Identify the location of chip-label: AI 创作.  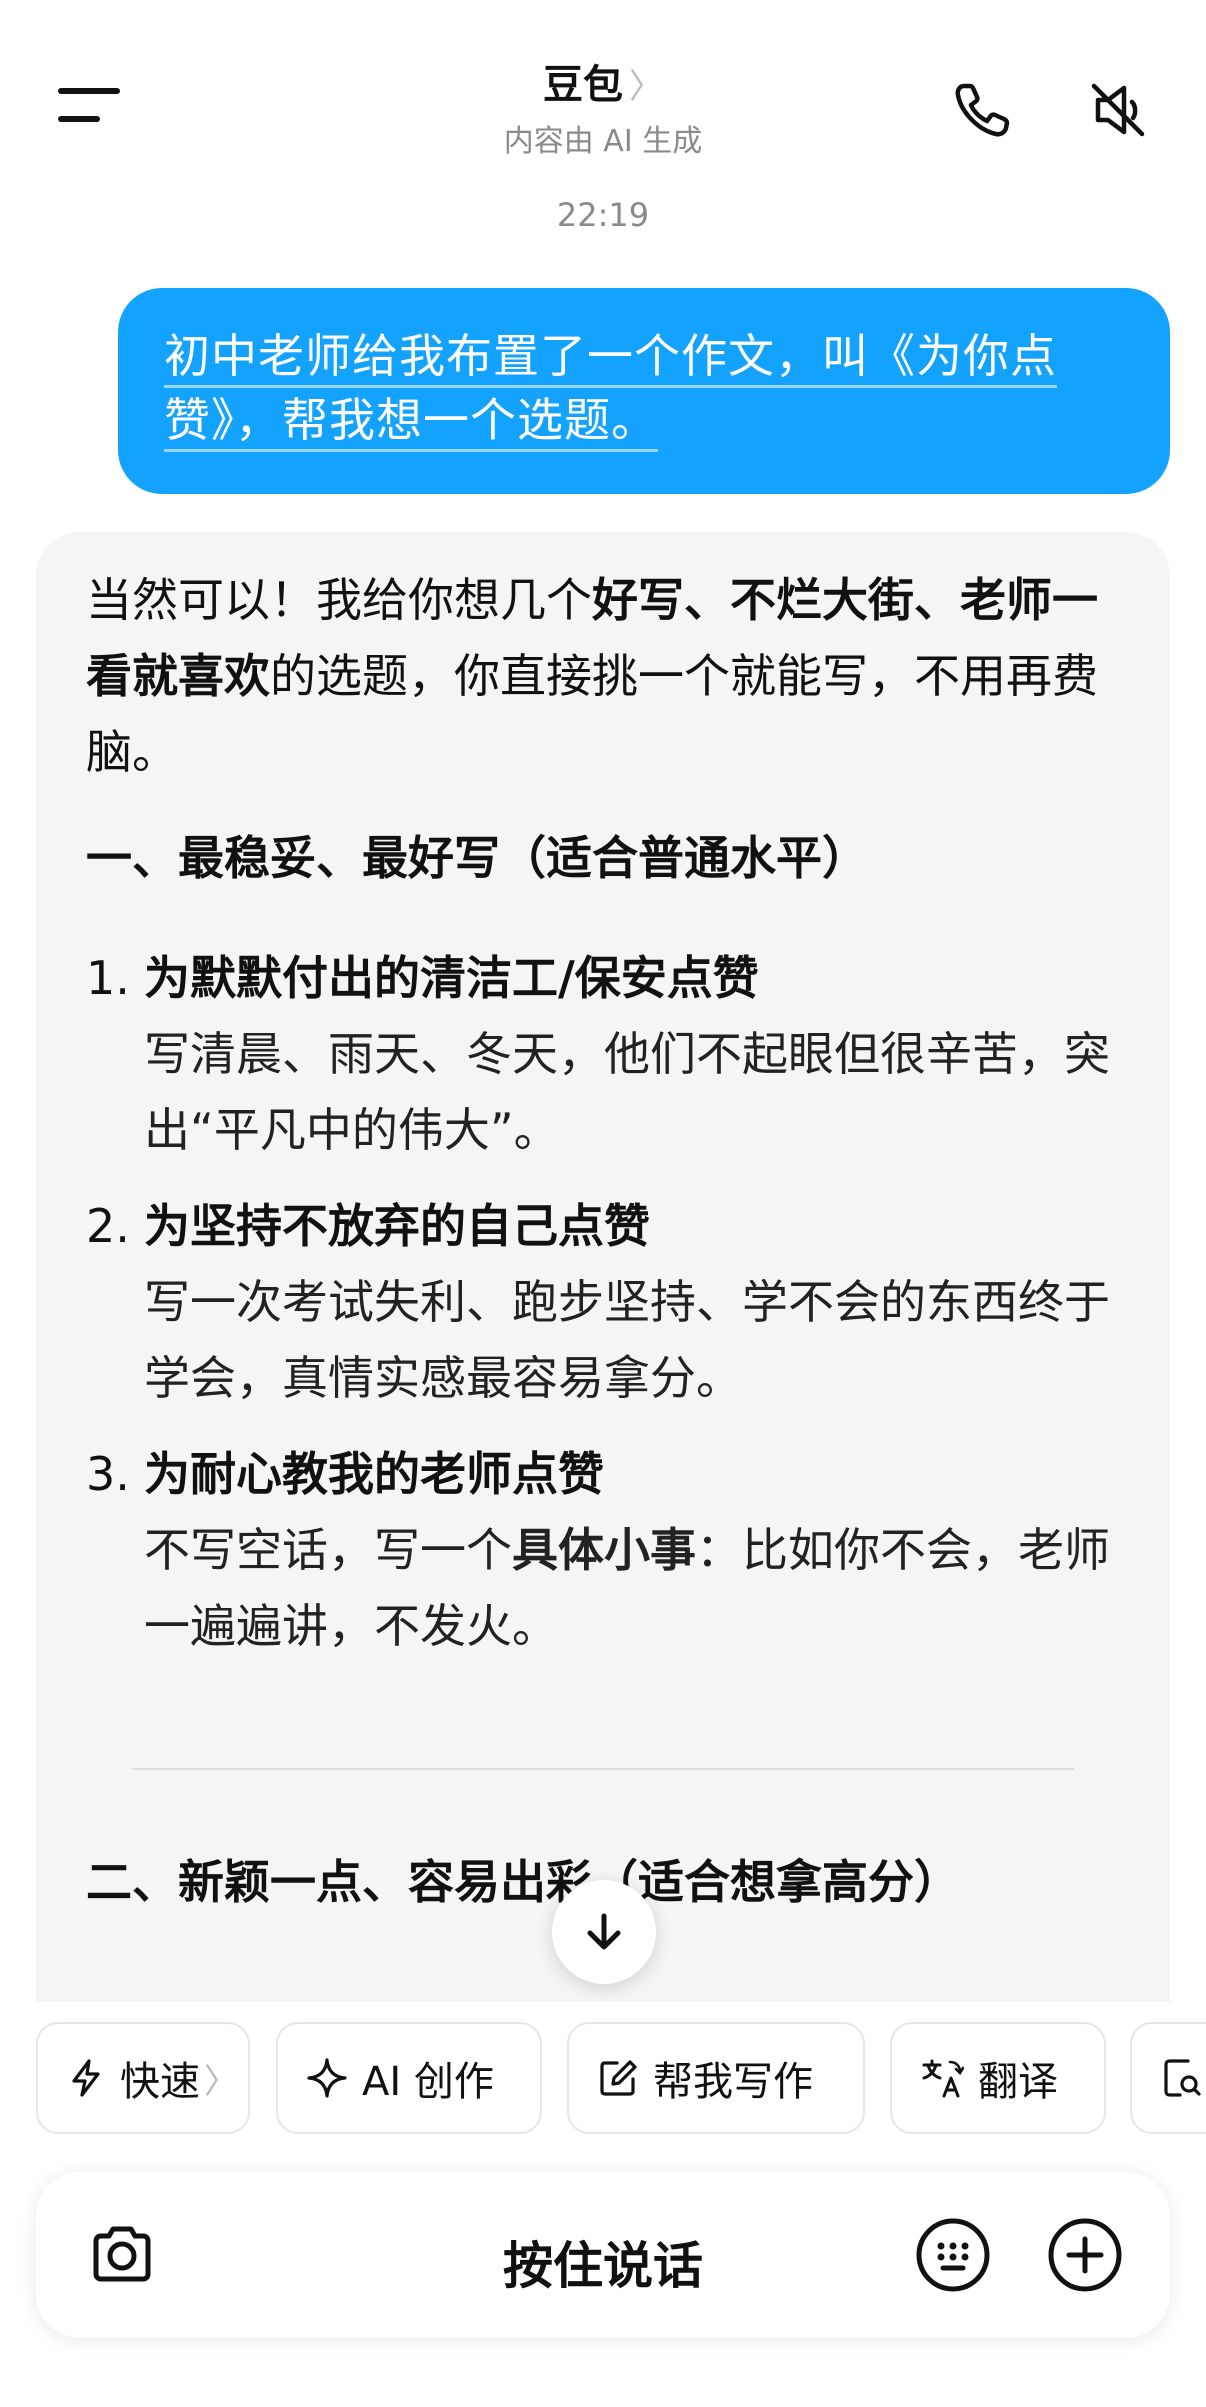
(428, 2082).